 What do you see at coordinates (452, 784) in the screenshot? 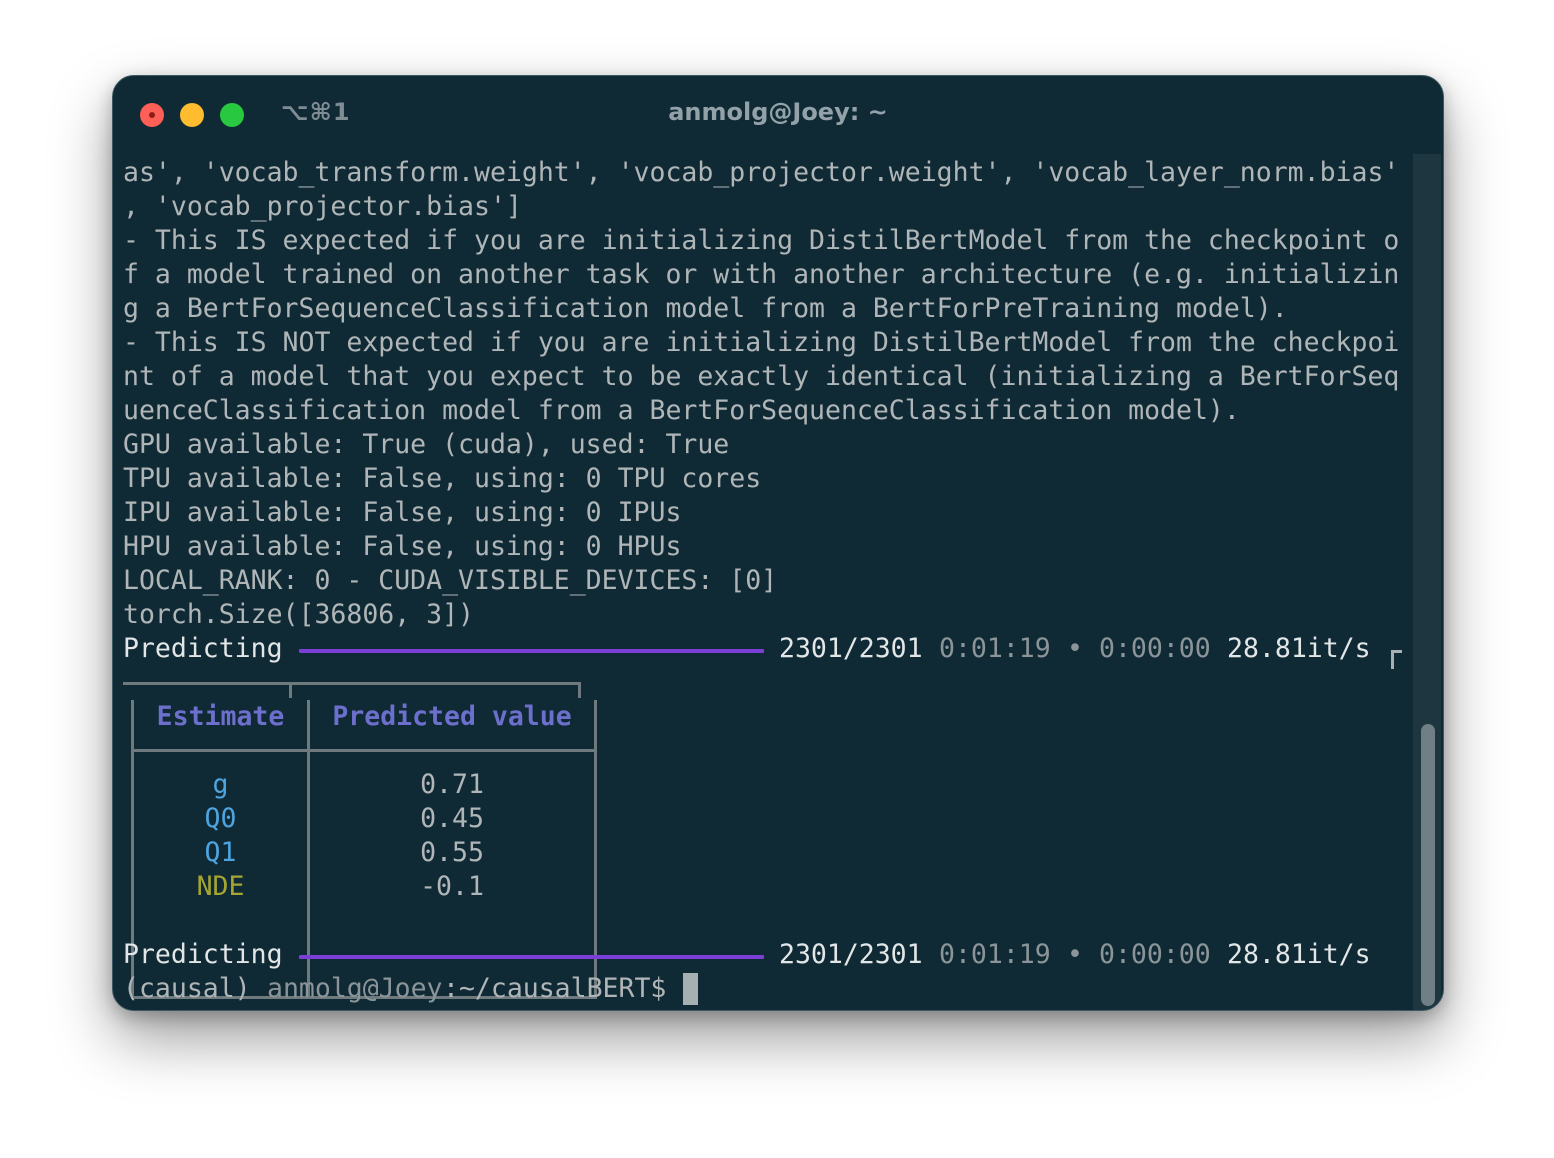
I see `table-cell-value: 0.71` at bounding box center [452, 784].